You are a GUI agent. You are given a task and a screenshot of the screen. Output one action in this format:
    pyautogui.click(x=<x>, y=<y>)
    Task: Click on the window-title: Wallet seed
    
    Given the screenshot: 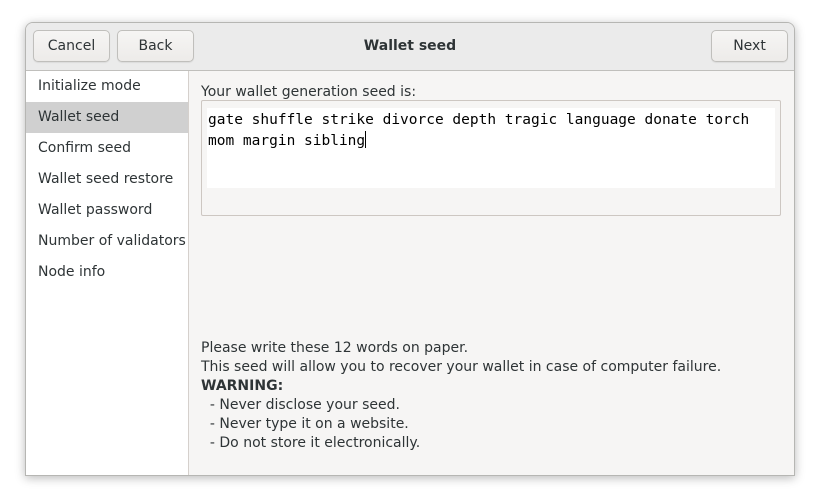 What is the action you would take?
    pyautogui.click(x=410, y=46)
    